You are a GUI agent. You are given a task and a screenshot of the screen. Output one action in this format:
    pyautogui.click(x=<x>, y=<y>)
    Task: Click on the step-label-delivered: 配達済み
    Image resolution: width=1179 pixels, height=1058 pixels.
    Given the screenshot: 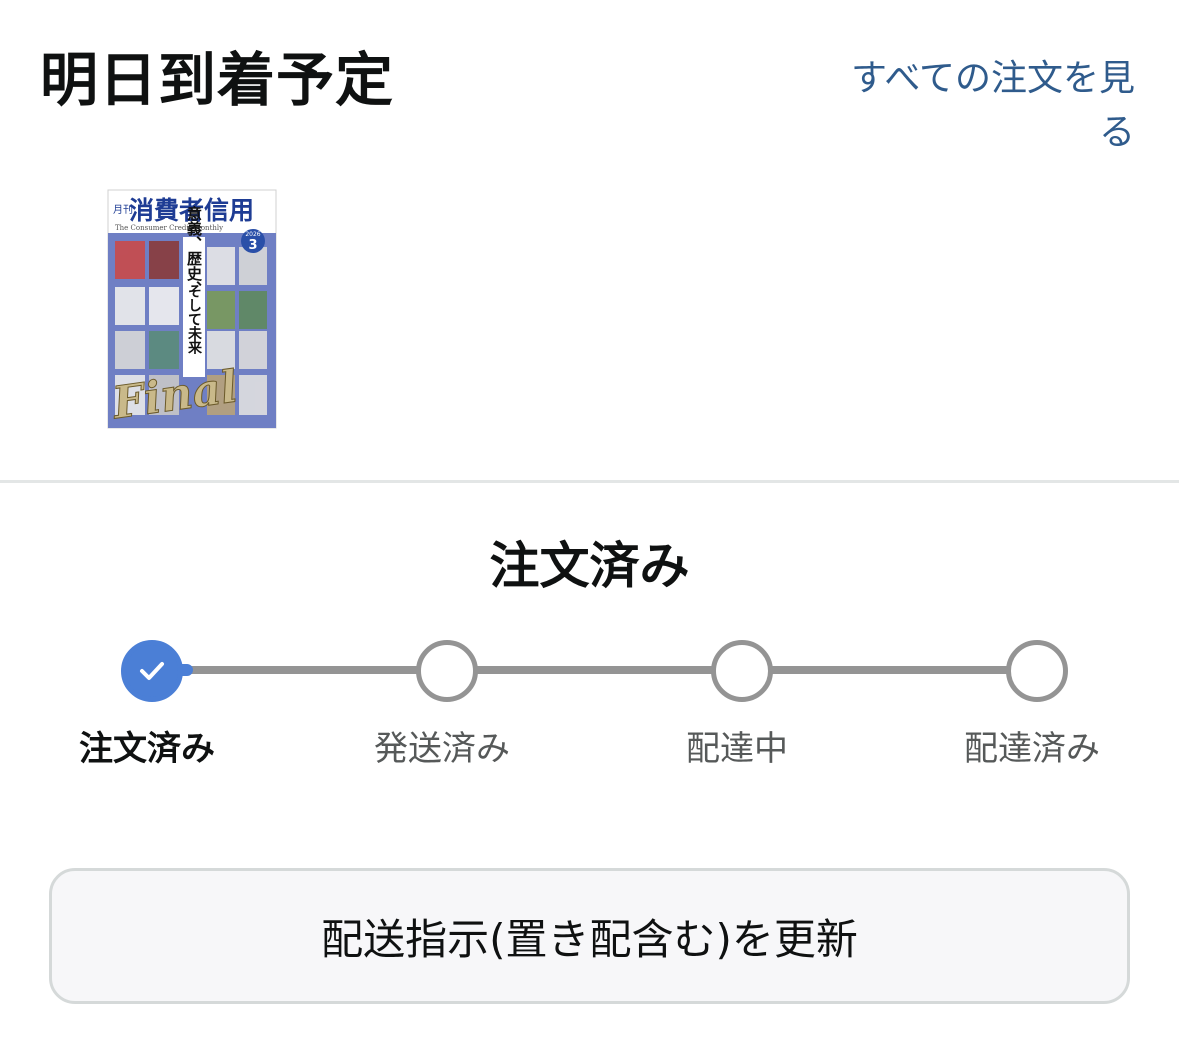 What is the action you would take?
    pyautogui.click(x=1032, y=749)
    